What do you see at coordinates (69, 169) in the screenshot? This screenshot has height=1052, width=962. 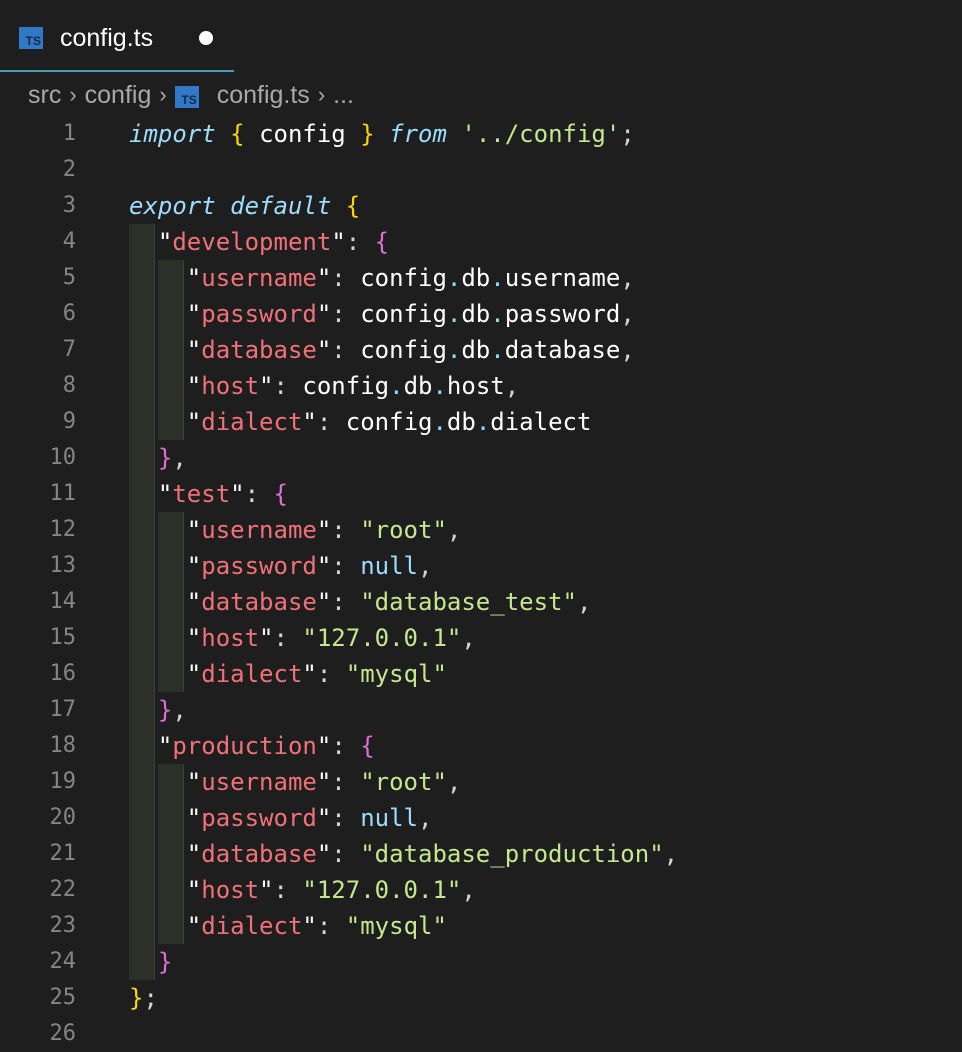 I see `line-number: 2` at bounding box center [69, 169].